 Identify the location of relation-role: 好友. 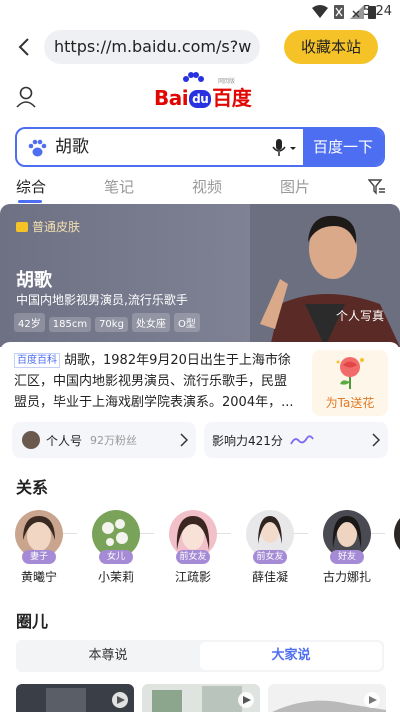
(347, 557).